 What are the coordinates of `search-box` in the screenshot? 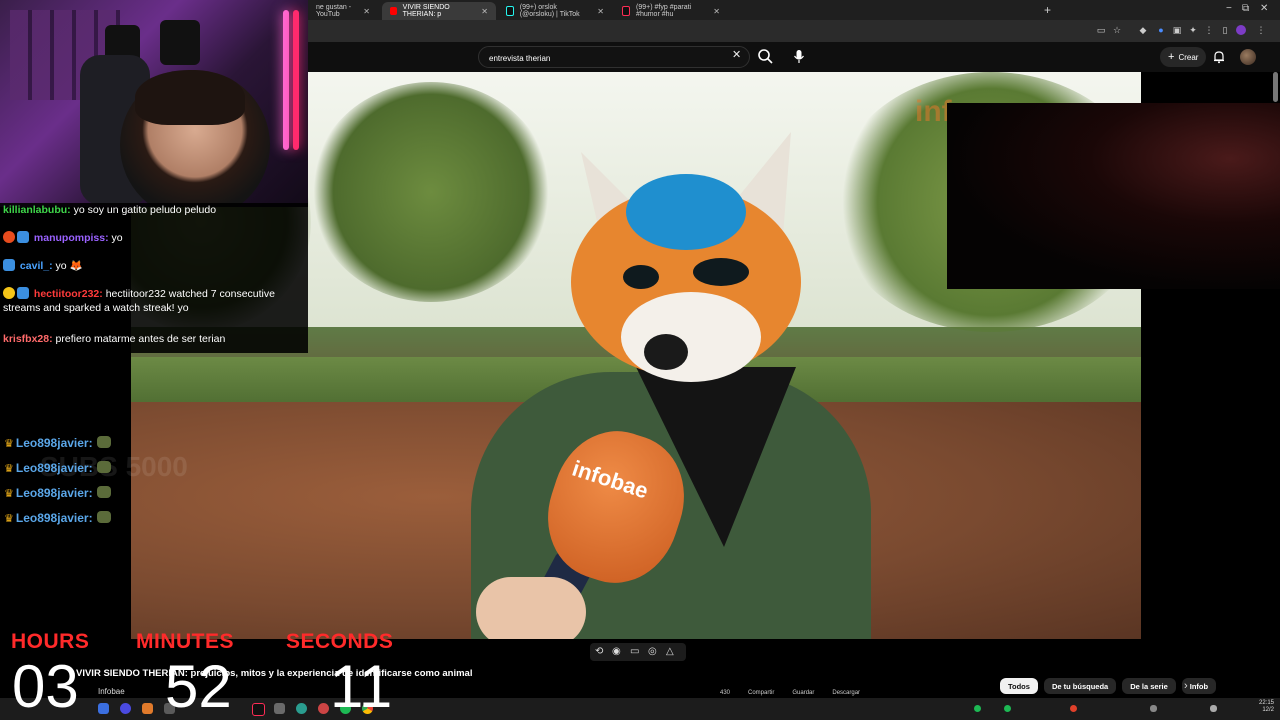 It's located at (614, 57).